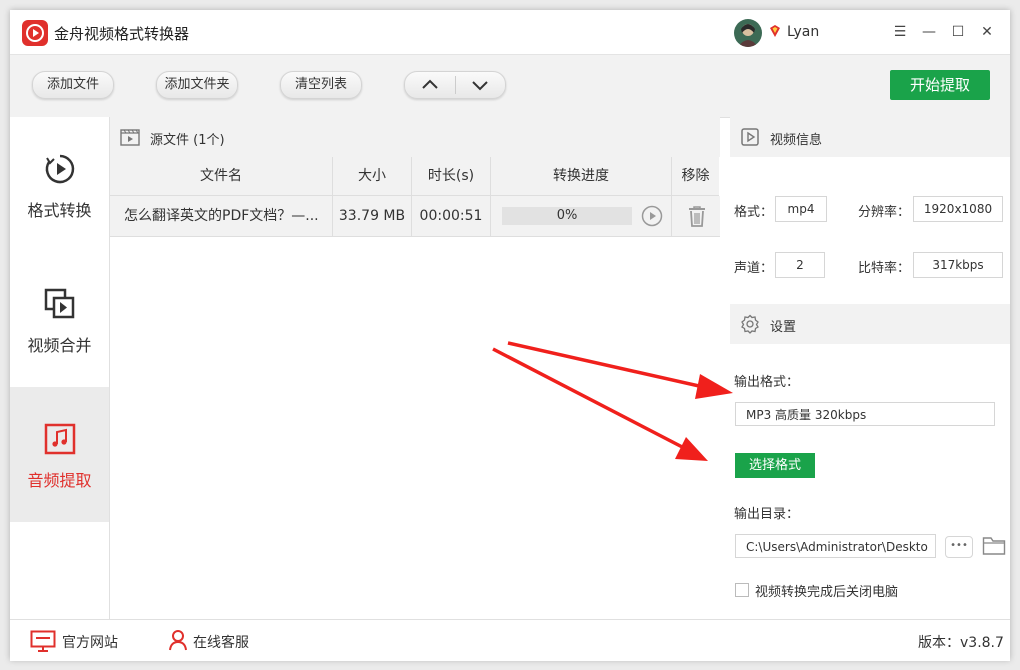 The image size is (1020, 670). Describe the element at coordinates (35, 33) in the screenshot. I see `app-logo-icon` at that location.